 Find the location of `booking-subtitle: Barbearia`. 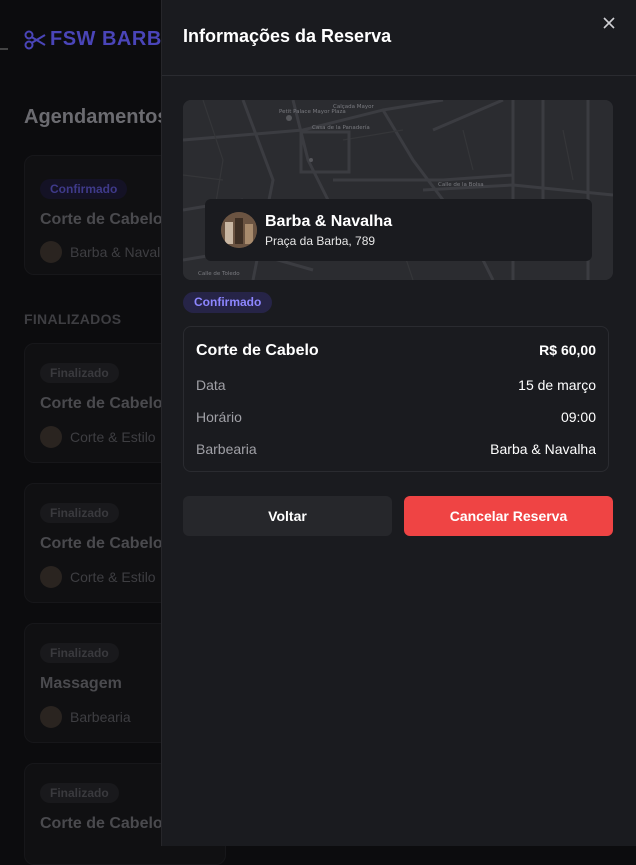

booking-subtitle: Barbearia is located at coordinates (85, 717).